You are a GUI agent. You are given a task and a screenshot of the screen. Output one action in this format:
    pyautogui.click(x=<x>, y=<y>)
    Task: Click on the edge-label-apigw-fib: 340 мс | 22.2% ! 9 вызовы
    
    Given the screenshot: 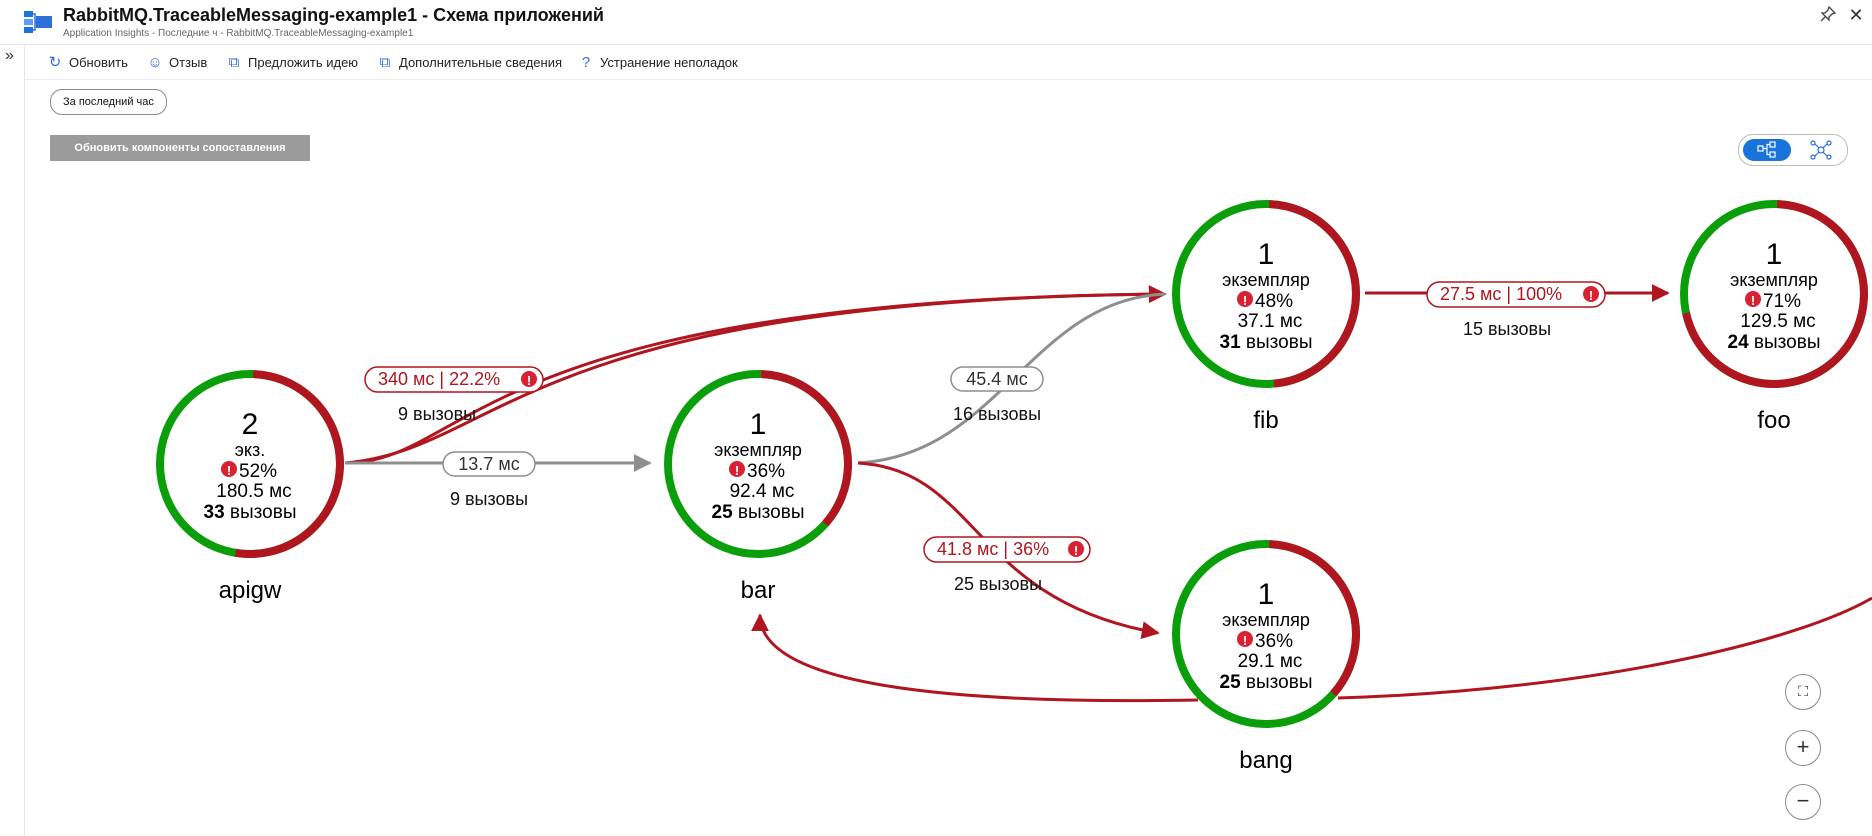 What is the action you would take?
    pyautogui.click(x=454, y=395)
    